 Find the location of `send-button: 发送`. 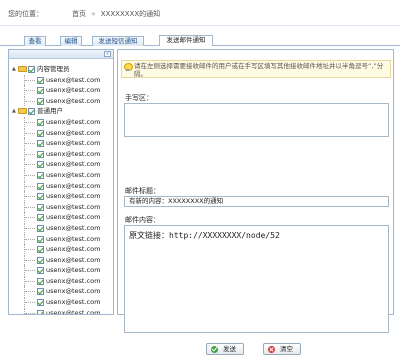

send-button: 发送 is located at coordinates (225, 349).